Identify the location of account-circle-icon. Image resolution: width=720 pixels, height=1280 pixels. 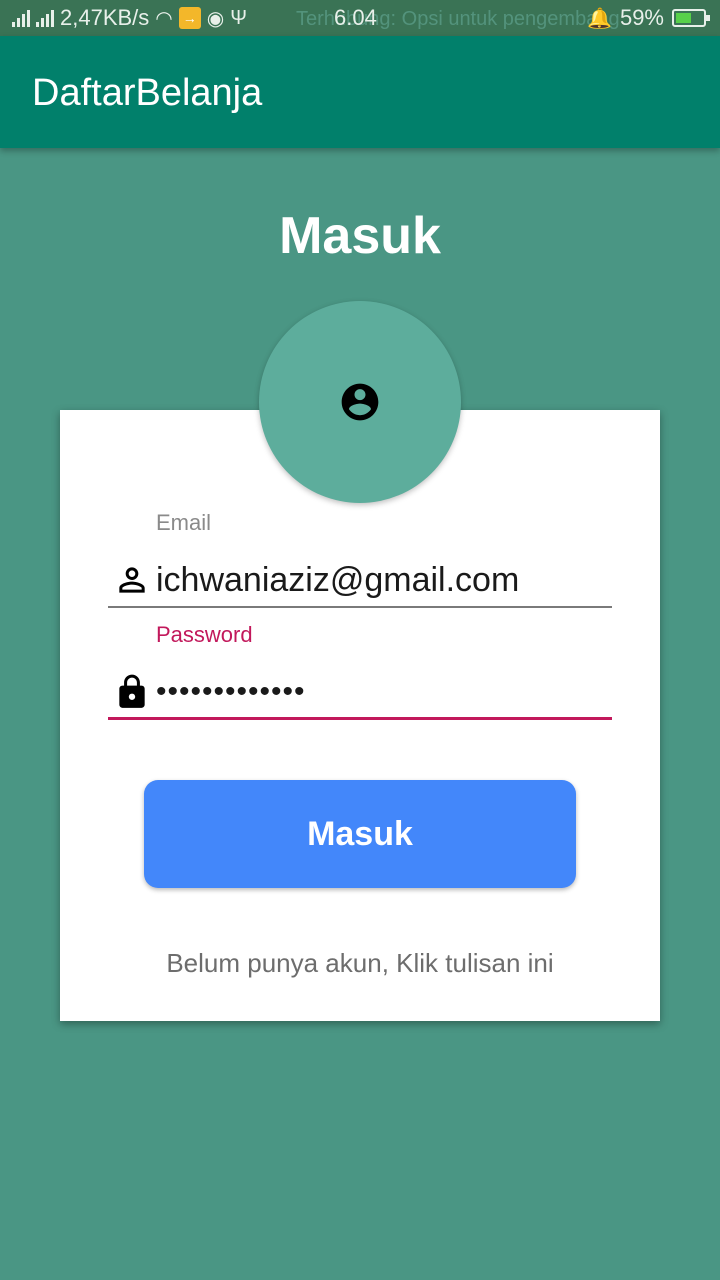
(360, 402).